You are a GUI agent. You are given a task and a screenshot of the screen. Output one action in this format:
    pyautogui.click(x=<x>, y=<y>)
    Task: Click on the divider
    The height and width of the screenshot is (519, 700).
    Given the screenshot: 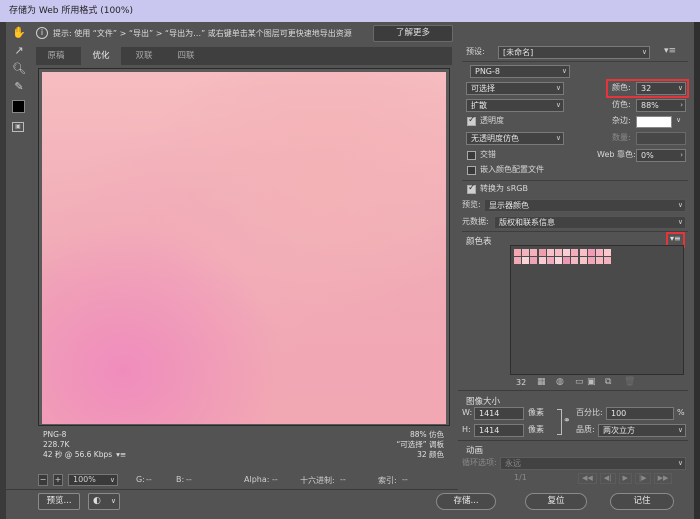 What is the action you would take?
    pyautogui.click(x=573, y=390)
    